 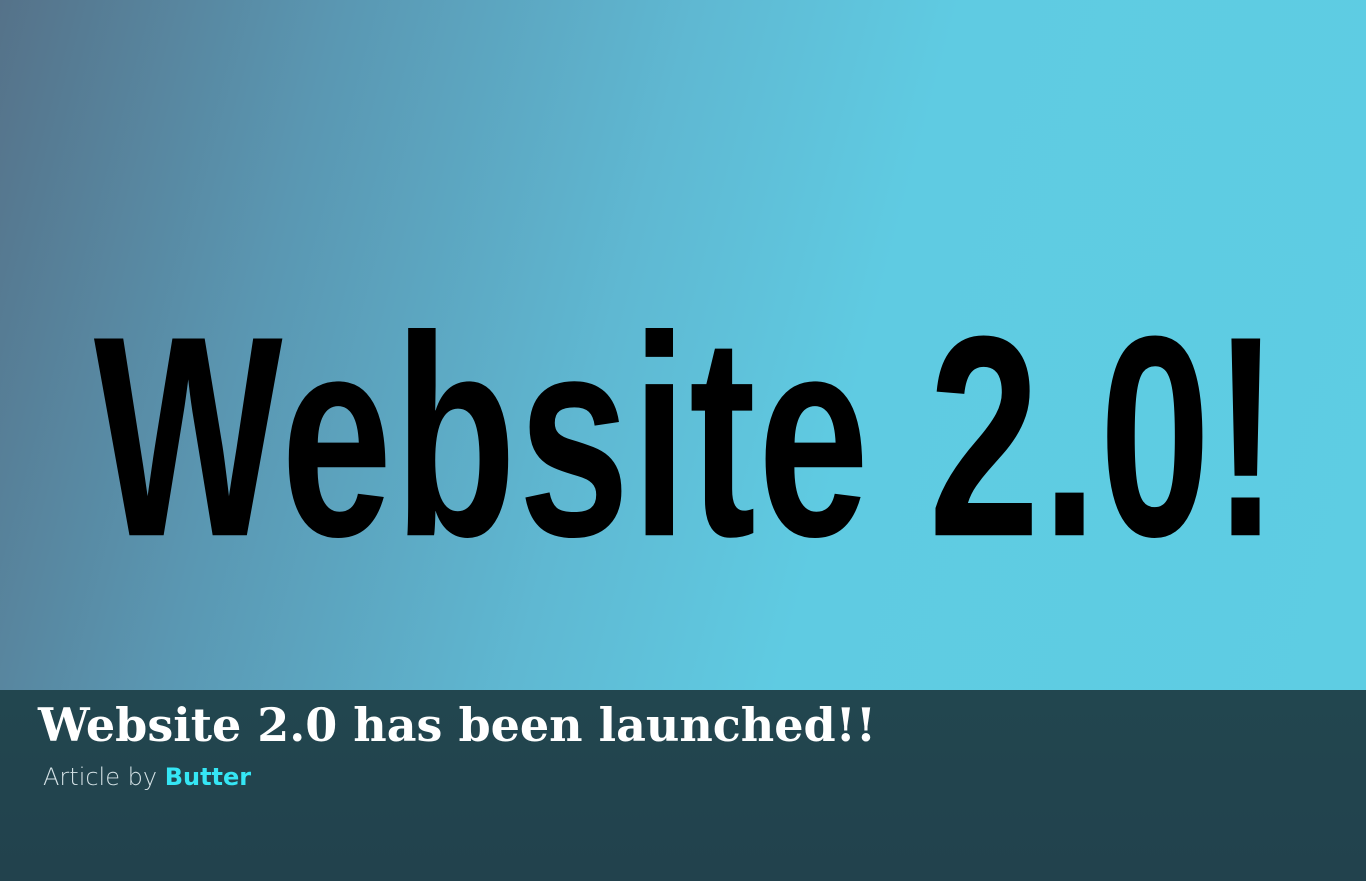 I want to click on article-title: Website 2.0 has been launched!!, so click(x=457, y=725).